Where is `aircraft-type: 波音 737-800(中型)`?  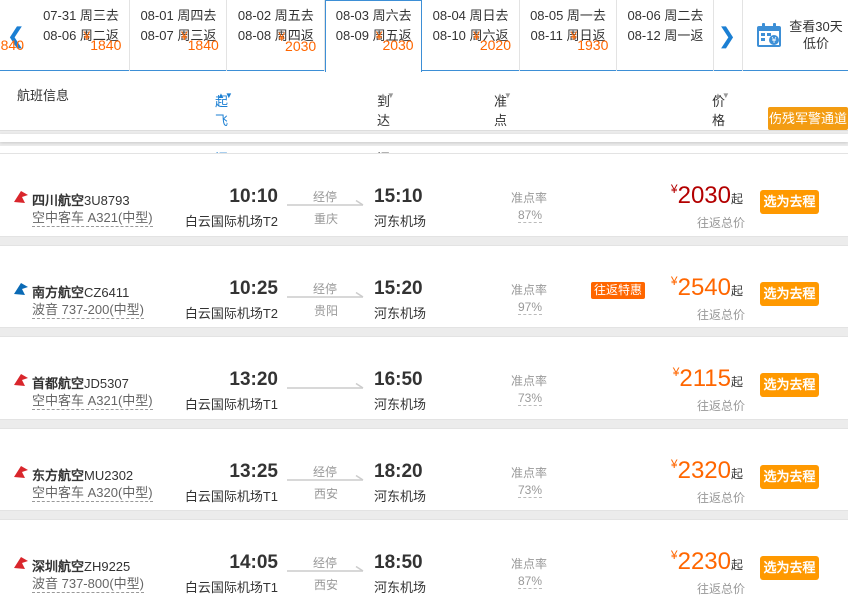
aircraft-type: 波音 737-800(中型) is located at coordinates (88, 584).